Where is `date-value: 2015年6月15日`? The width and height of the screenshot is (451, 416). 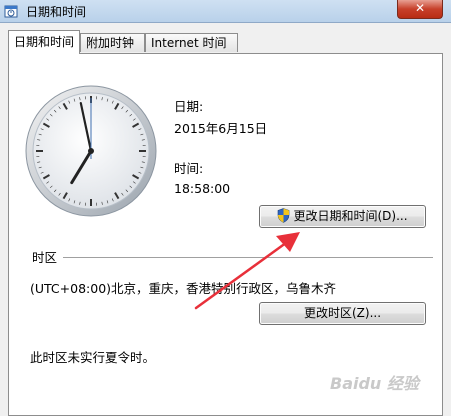 date-value: 2015年6月15日 is located at coordinates (221, 128).